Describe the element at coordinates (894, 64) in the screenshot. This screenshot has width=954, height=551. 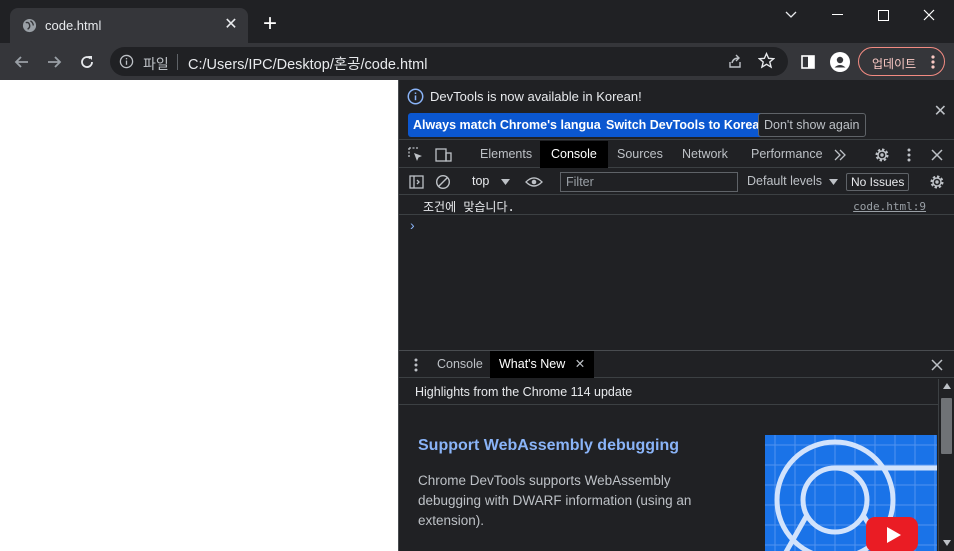
I see `update-button-label: 업데이트` at that location.